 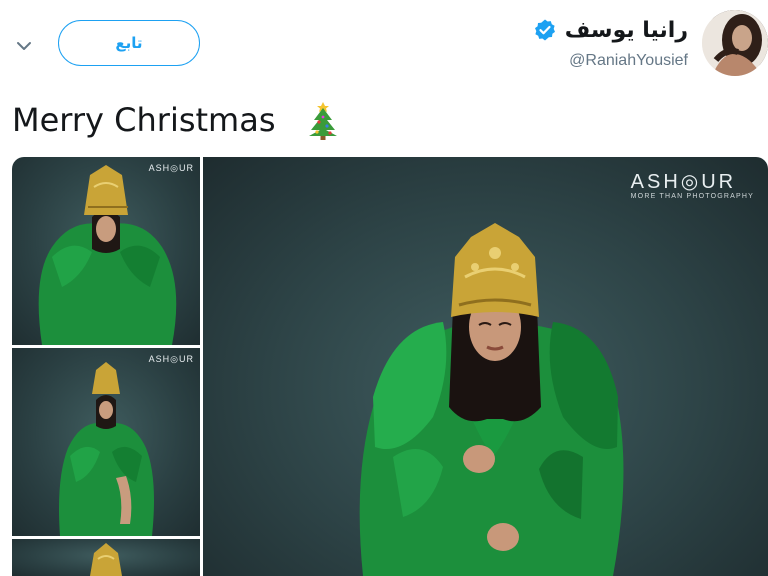 I want to click on follow-button: تابع, so click(x=129, y=43).